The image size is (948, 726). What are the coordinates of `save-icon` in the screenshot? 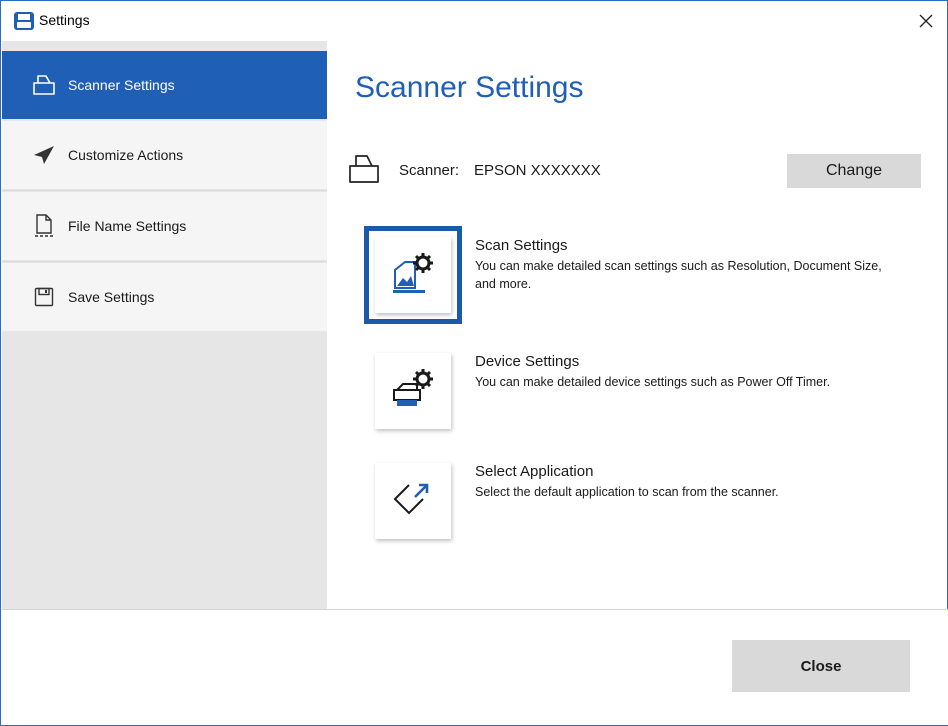 It's located at (44, 297).